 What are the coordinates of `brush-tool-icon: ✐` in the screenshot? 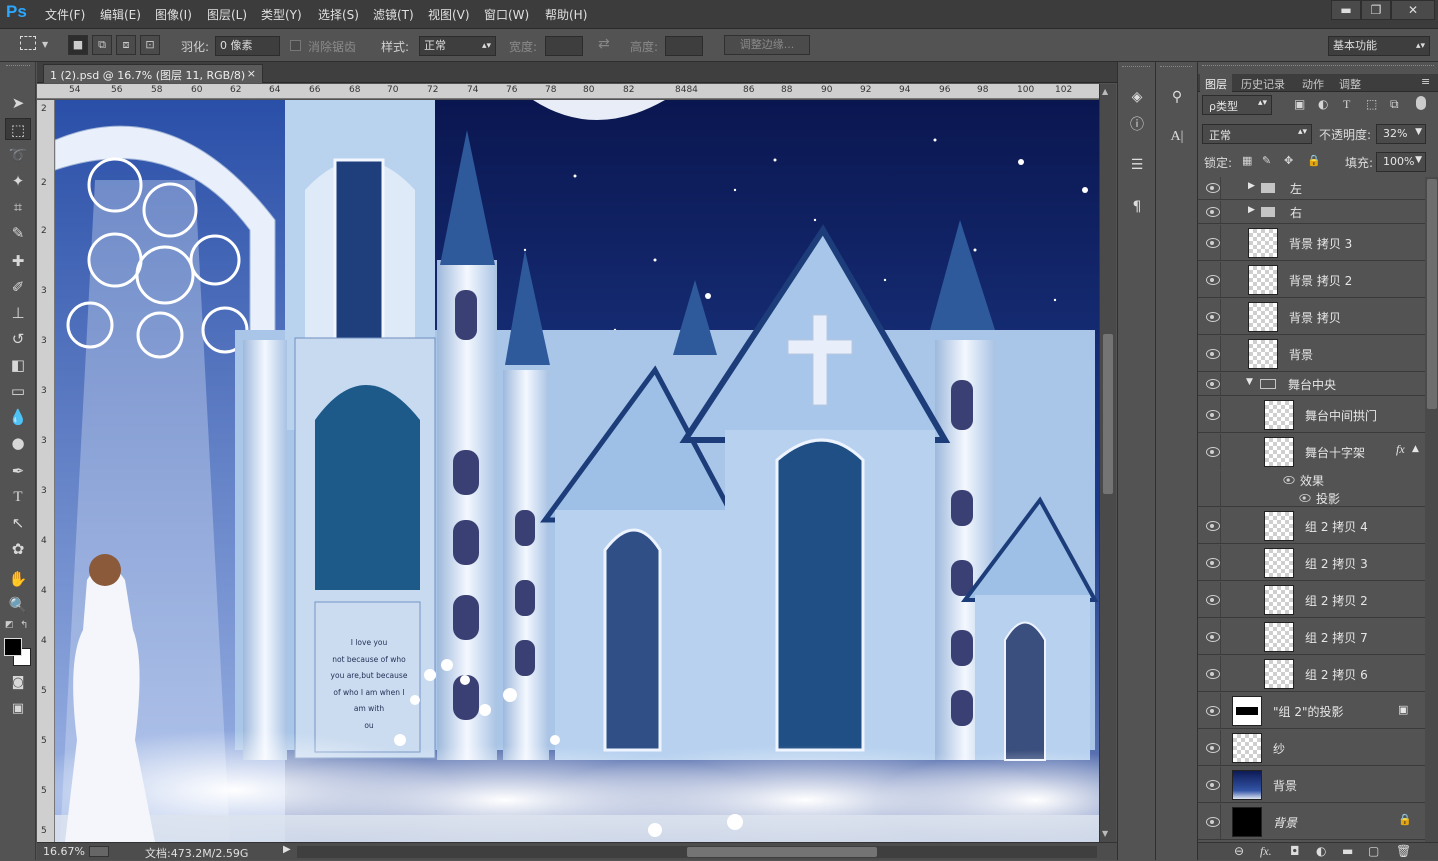 It's located at (18, 287).